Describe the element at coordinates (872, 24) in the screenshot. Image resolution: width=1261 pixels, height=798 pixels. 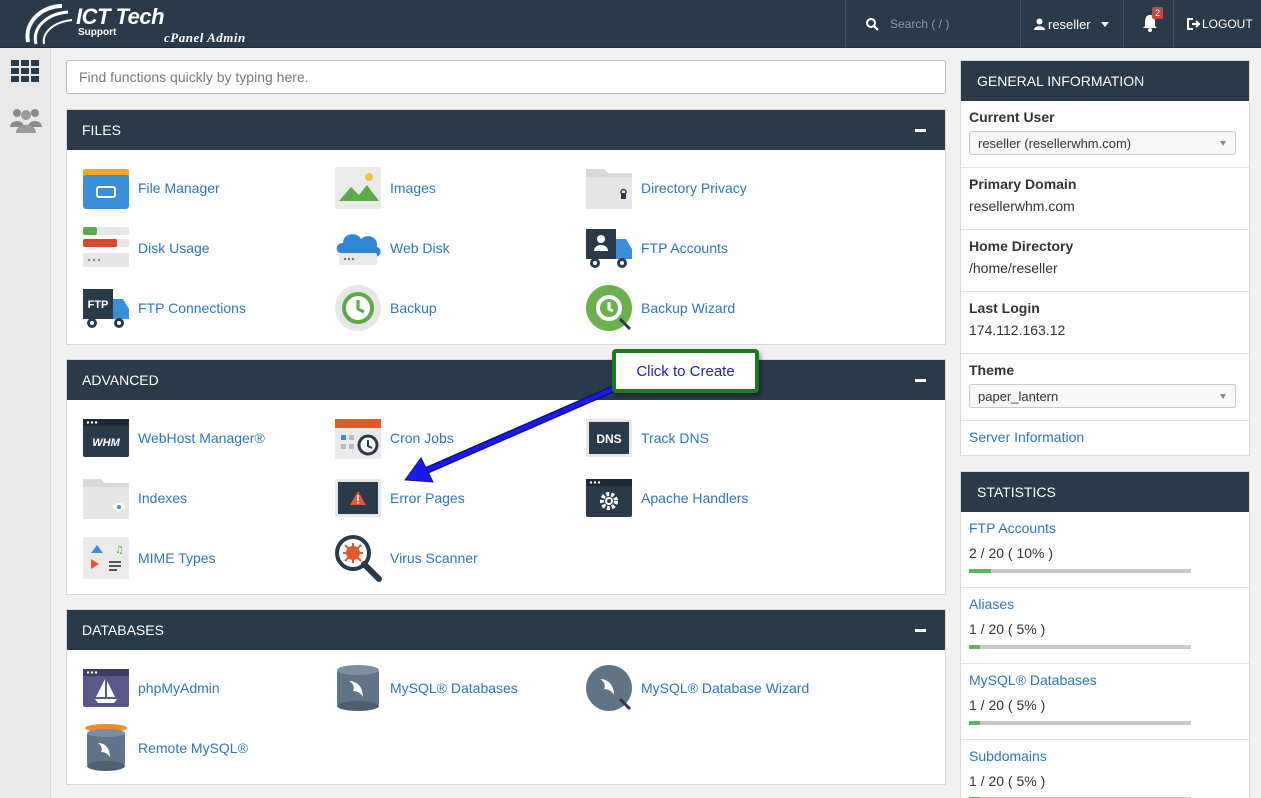
I see `search-icon` at that location.